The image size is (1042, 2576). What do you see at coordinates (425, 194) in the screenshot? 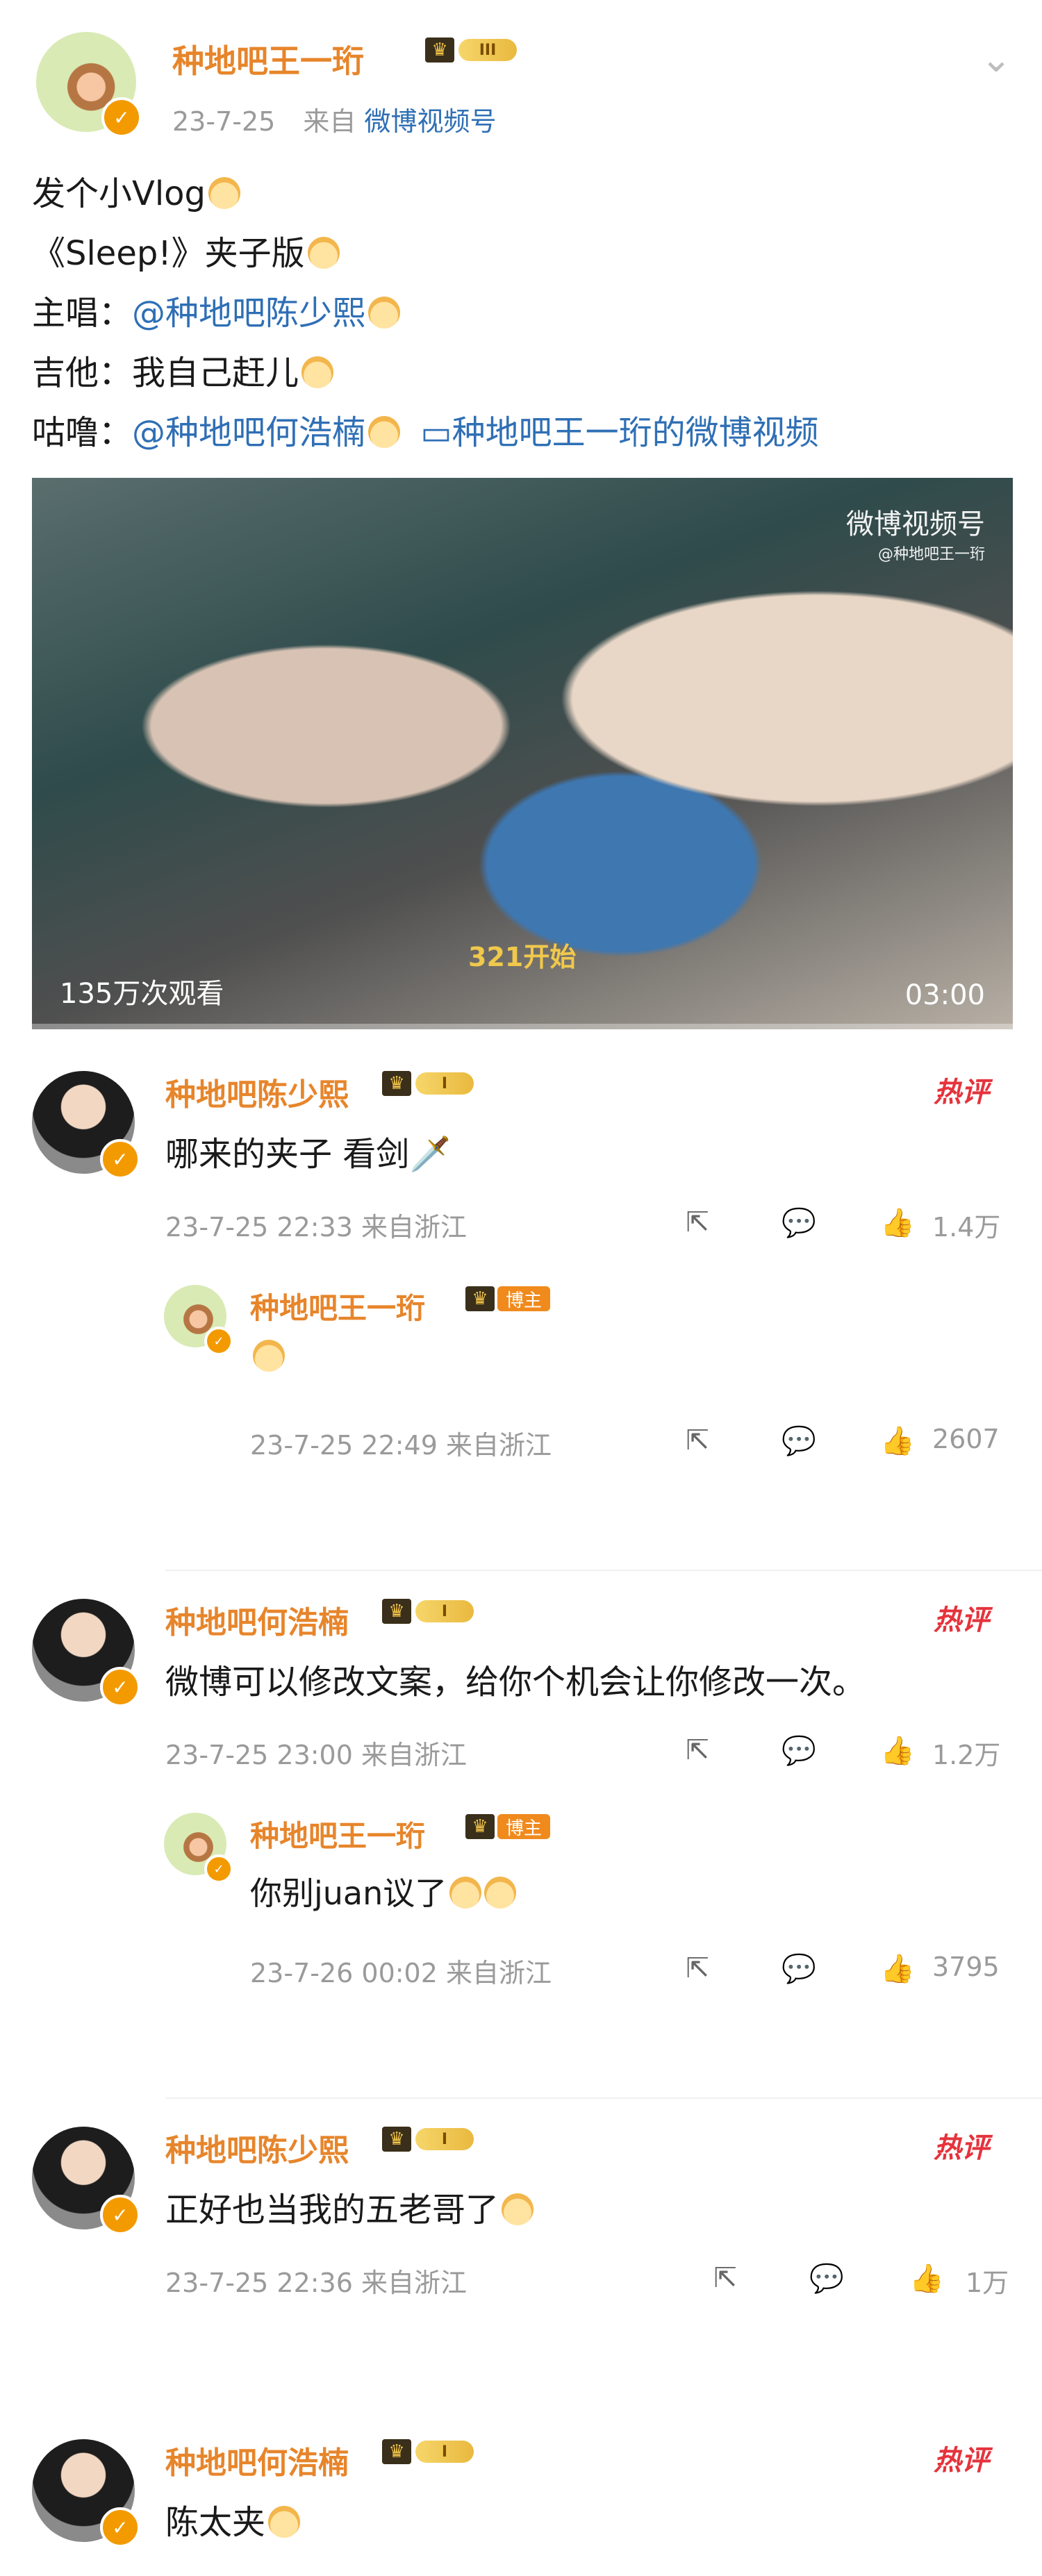
I see `post-line: 发个小Vlog` at bounding box center [425, 194].